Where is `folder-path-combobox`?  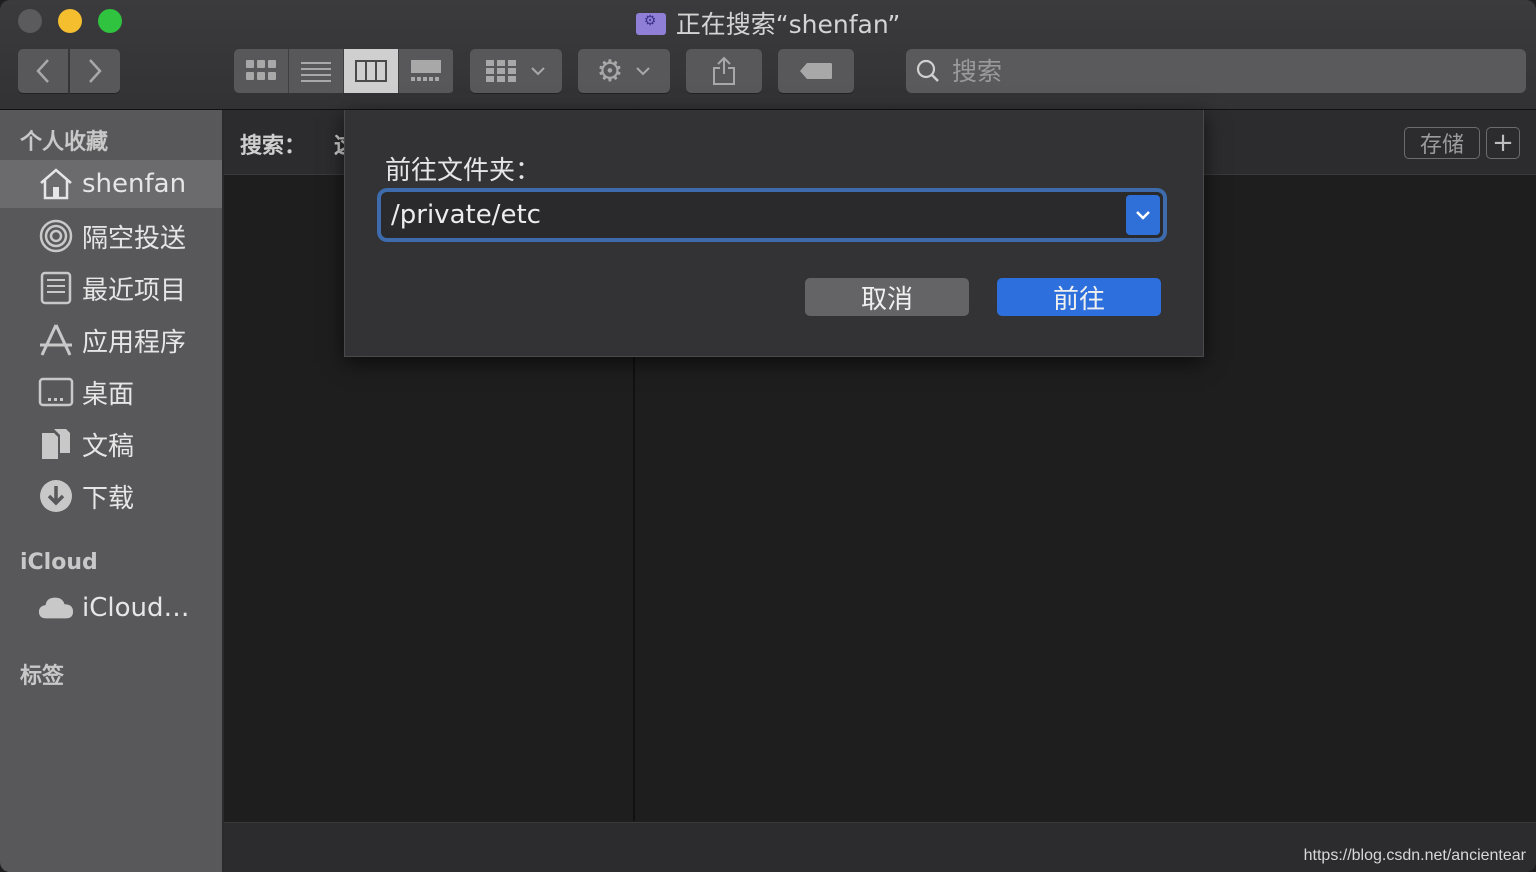 folder-path-combobox is located at coordinates (772, 215).